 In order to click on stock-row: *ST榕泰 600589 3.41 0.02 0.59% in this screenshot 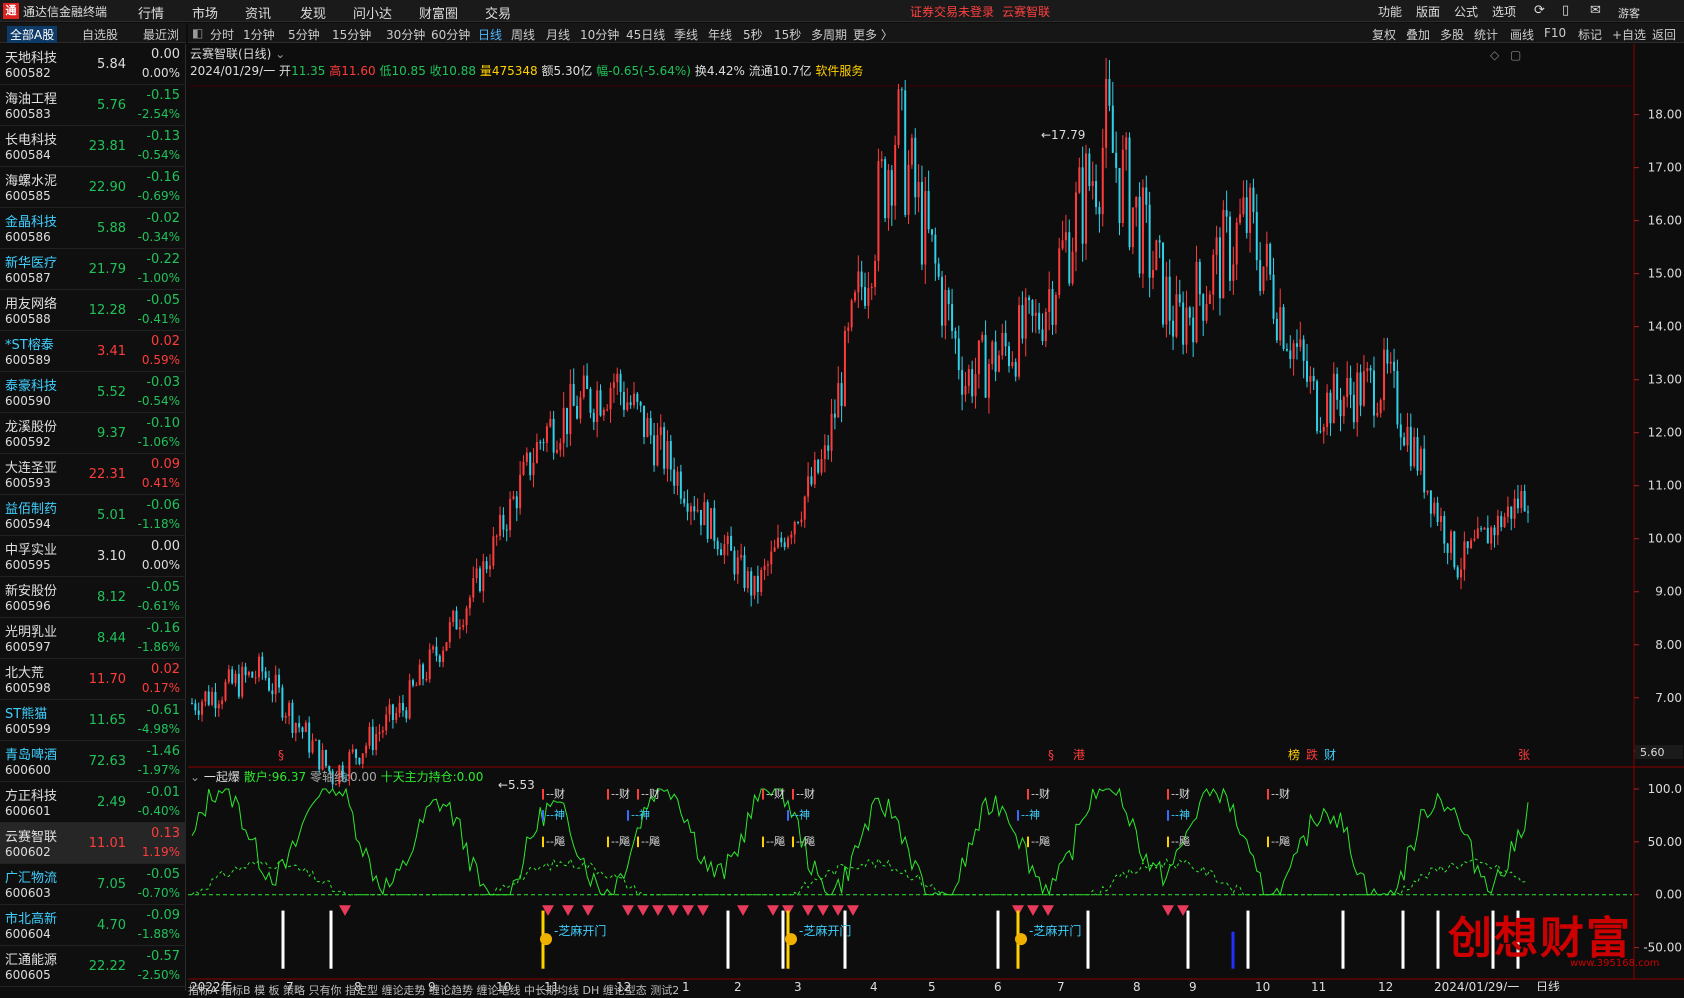, I will do `click(93, 351)`.